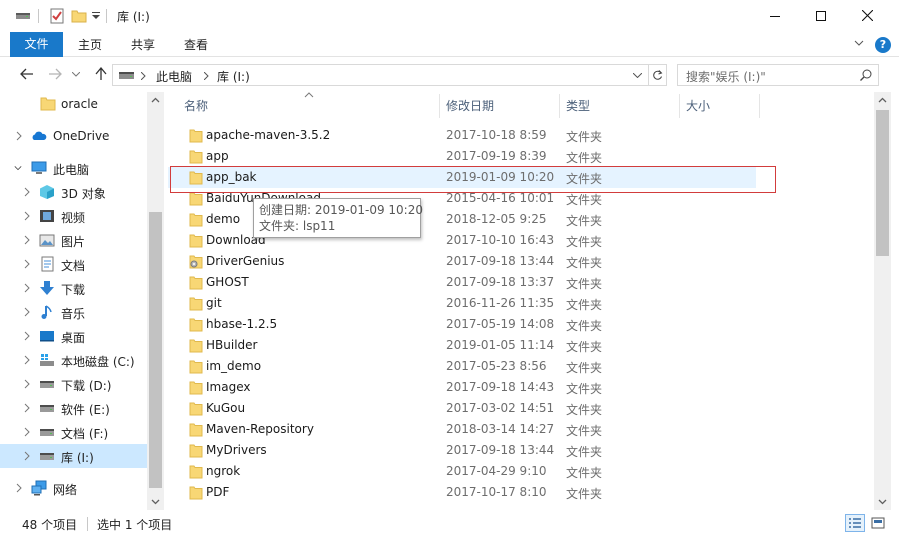 The height and width of the screenshot is (542, 899). Describe the element at coordinates (23, 16) in the screenshot. I see `drive-icon` at that location.